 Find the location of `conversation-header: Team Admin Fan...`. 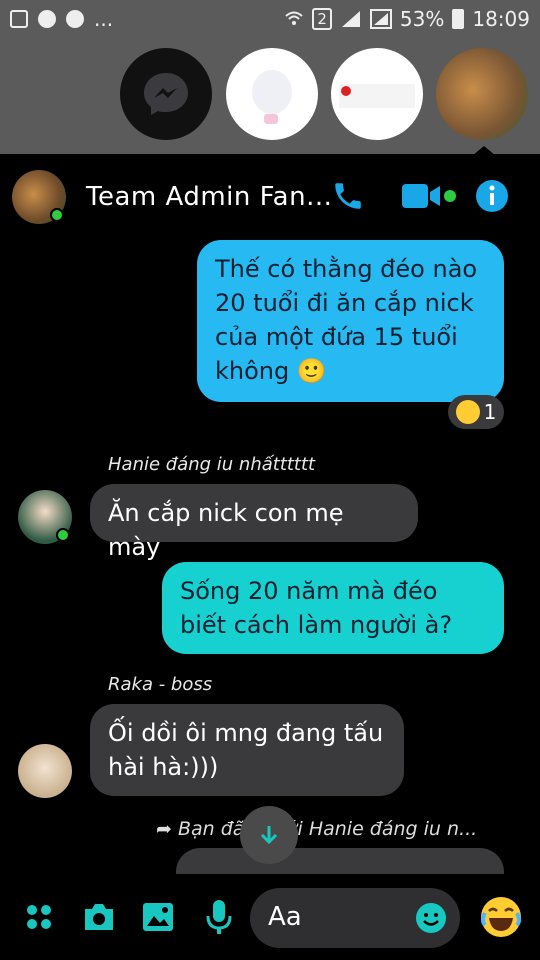

conversation-header: Team Admin Fan... is located at coordinates (270, 196).